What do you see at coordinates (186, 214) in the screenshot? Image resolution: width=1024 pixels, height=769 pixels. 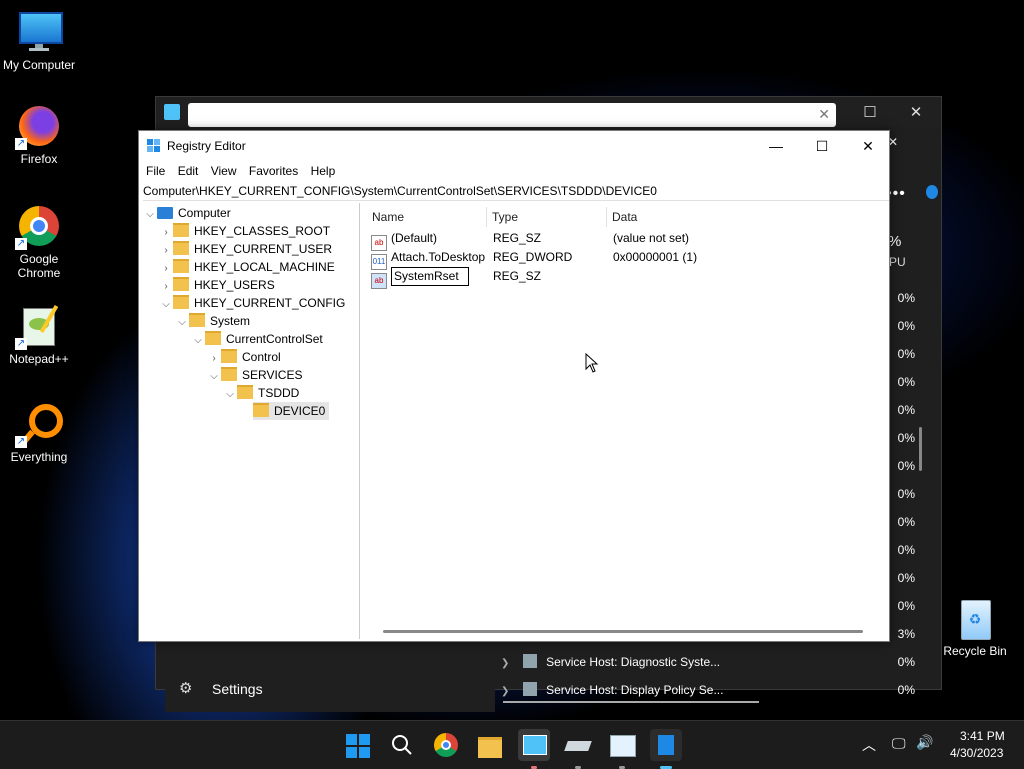 I see `tree-node-computer: ⌵ Computer` at bounding box center [186, 214].